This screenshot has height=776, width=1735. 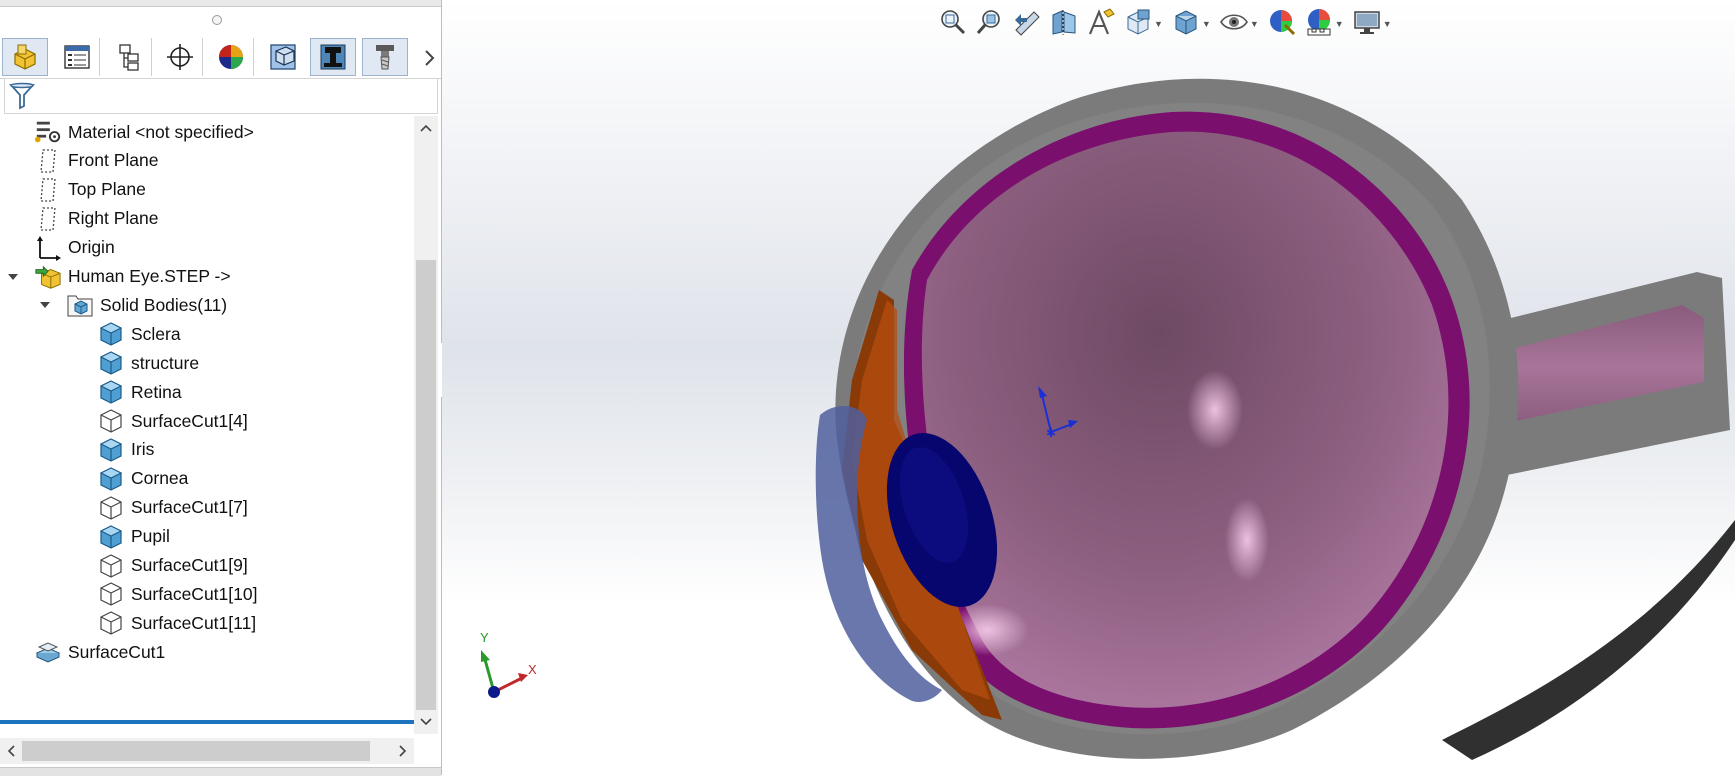 I want to click on scroll-thumb, so click(x=426, y=485).